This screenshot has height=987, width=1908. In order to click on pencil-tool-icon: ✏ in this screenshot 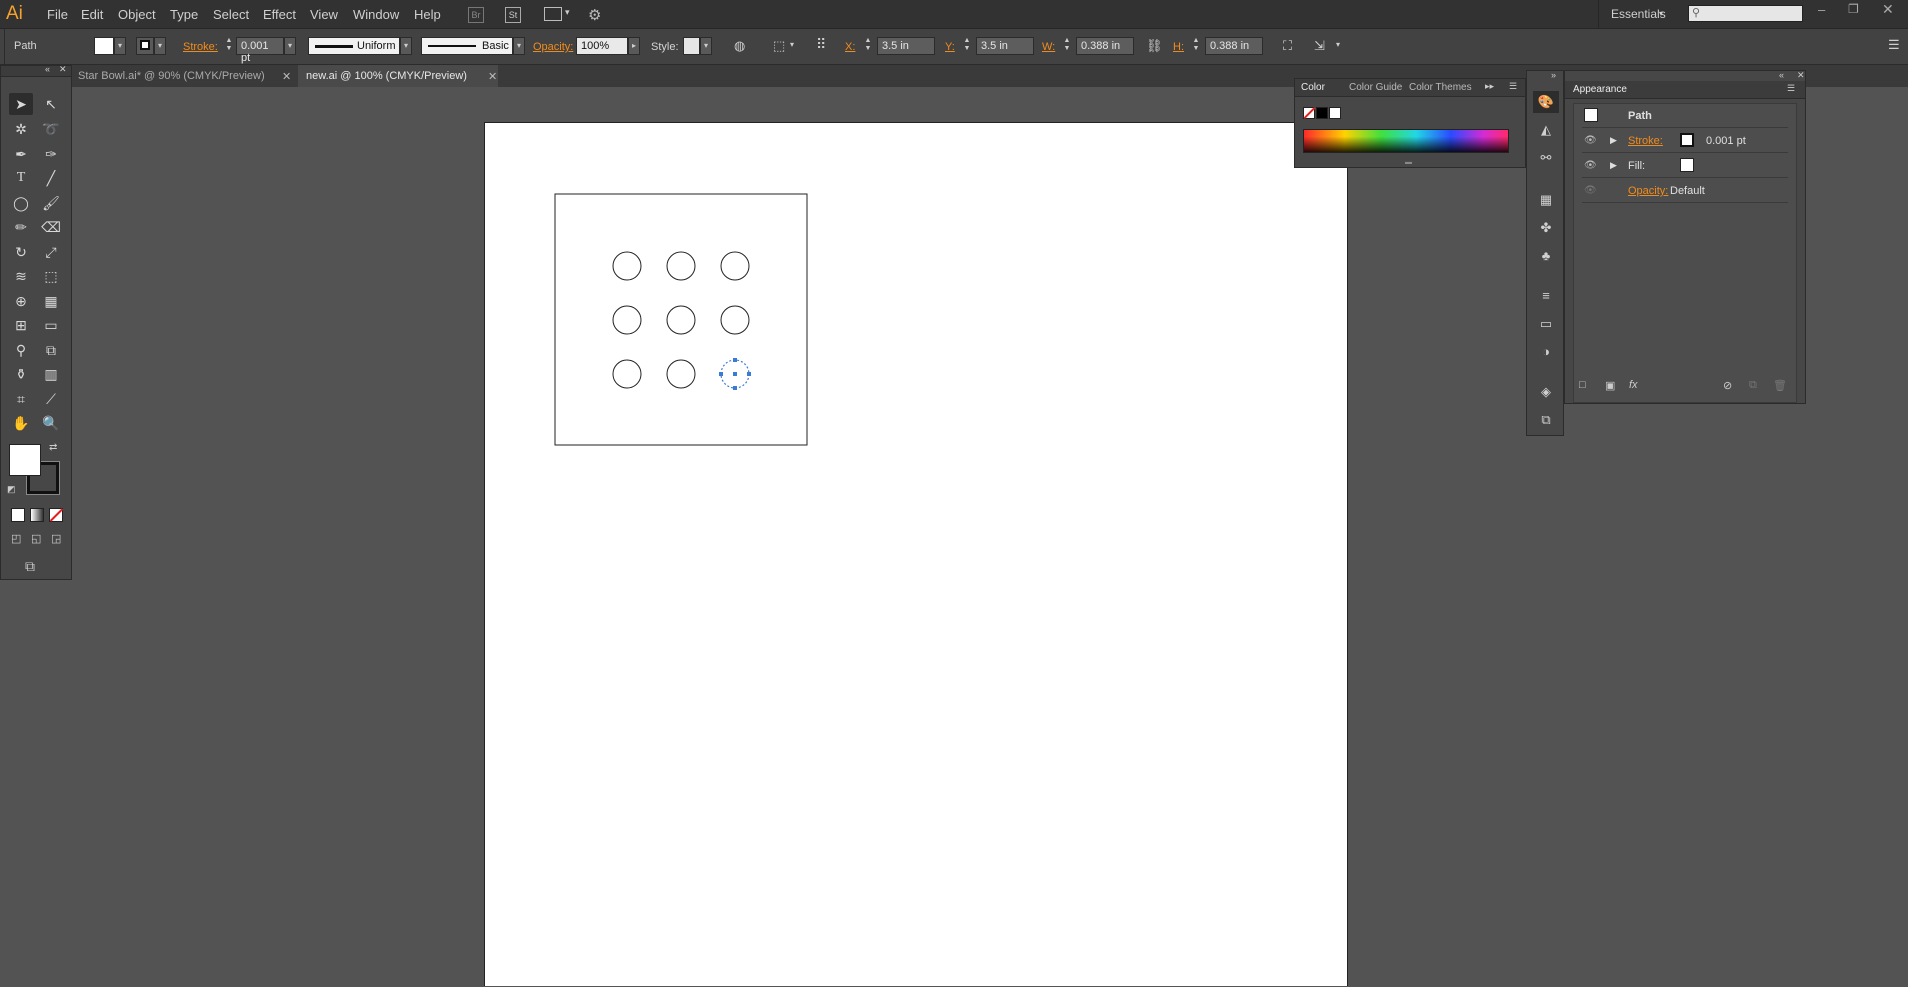, I will do `click(21, 227)`.